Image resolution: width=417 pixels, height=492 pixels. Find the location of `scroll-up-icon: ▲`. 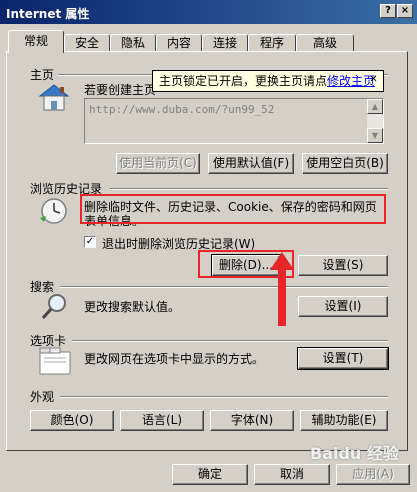

scroll-up-icon: ▲ is located at coordinates (375, 106).